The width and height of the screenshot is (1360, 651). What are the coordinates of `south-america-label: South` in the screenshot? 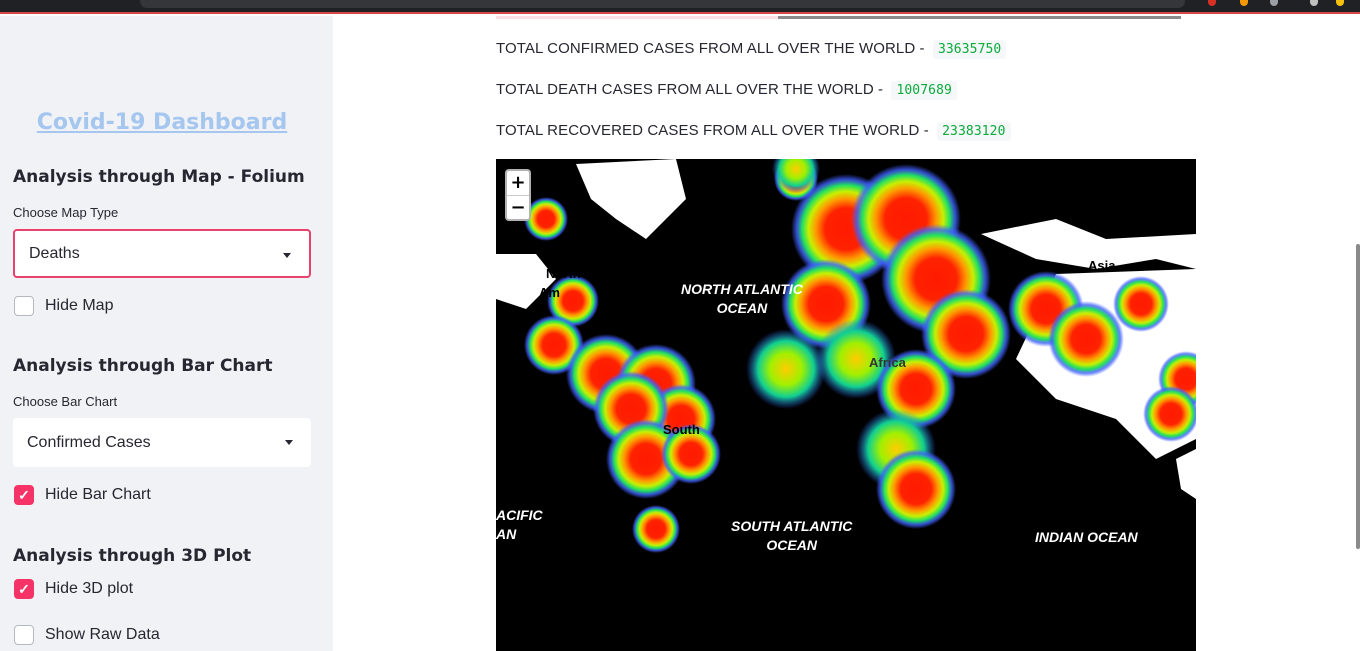 It's located at (681, 429).